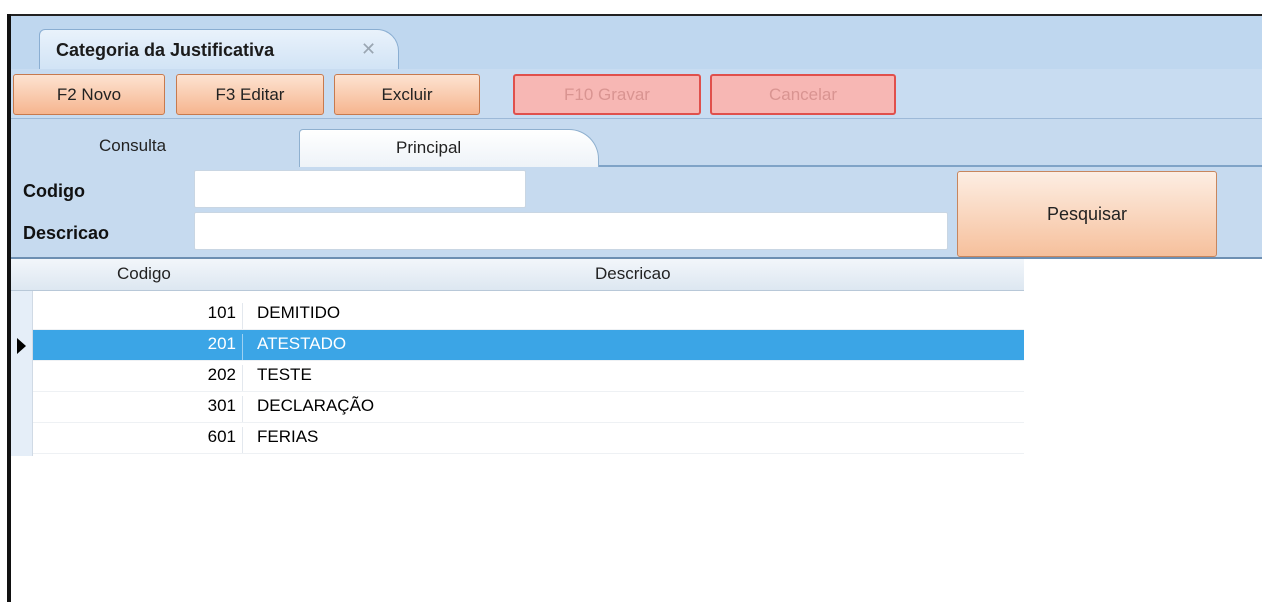 This screenshot has width=1262, height=602. What do you see at coordinates (299, 312) in the screenshot?
I see `cell-descricao: DEMITIDO` at bounding box center [299, 312].